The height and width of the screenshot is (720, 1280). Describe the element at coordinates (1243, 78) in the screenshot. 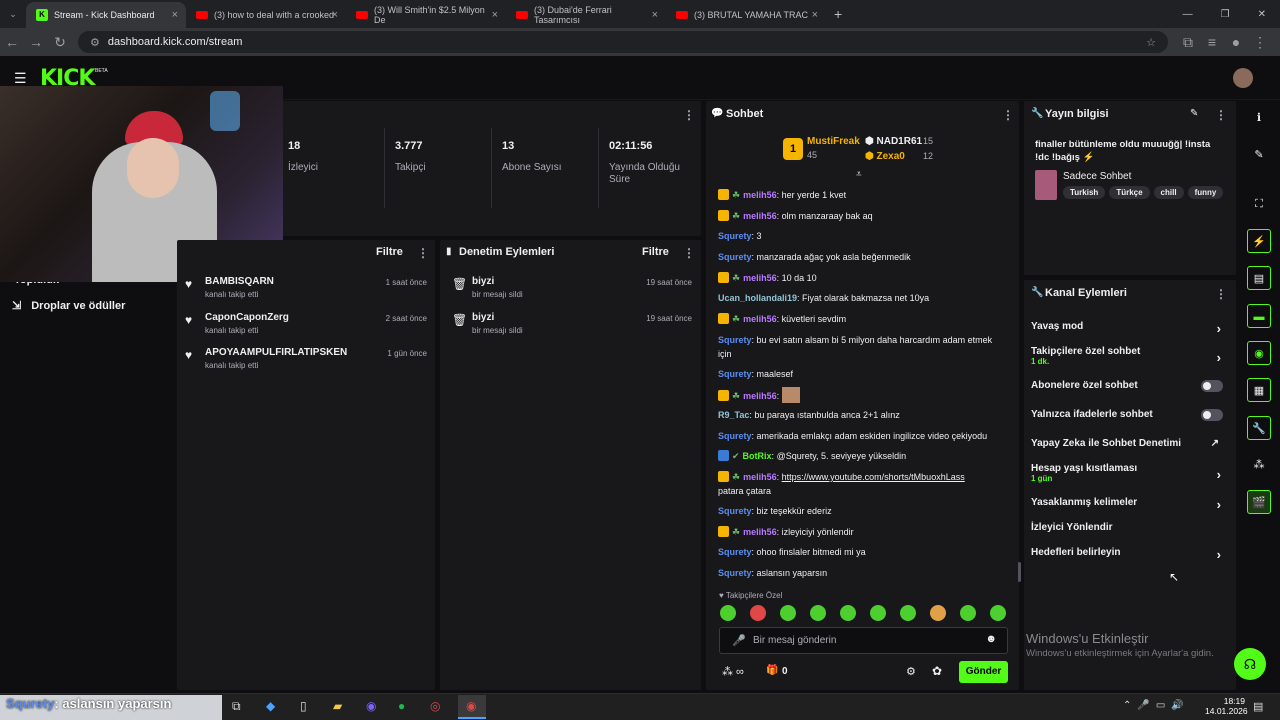

I see `avatar` at that location.